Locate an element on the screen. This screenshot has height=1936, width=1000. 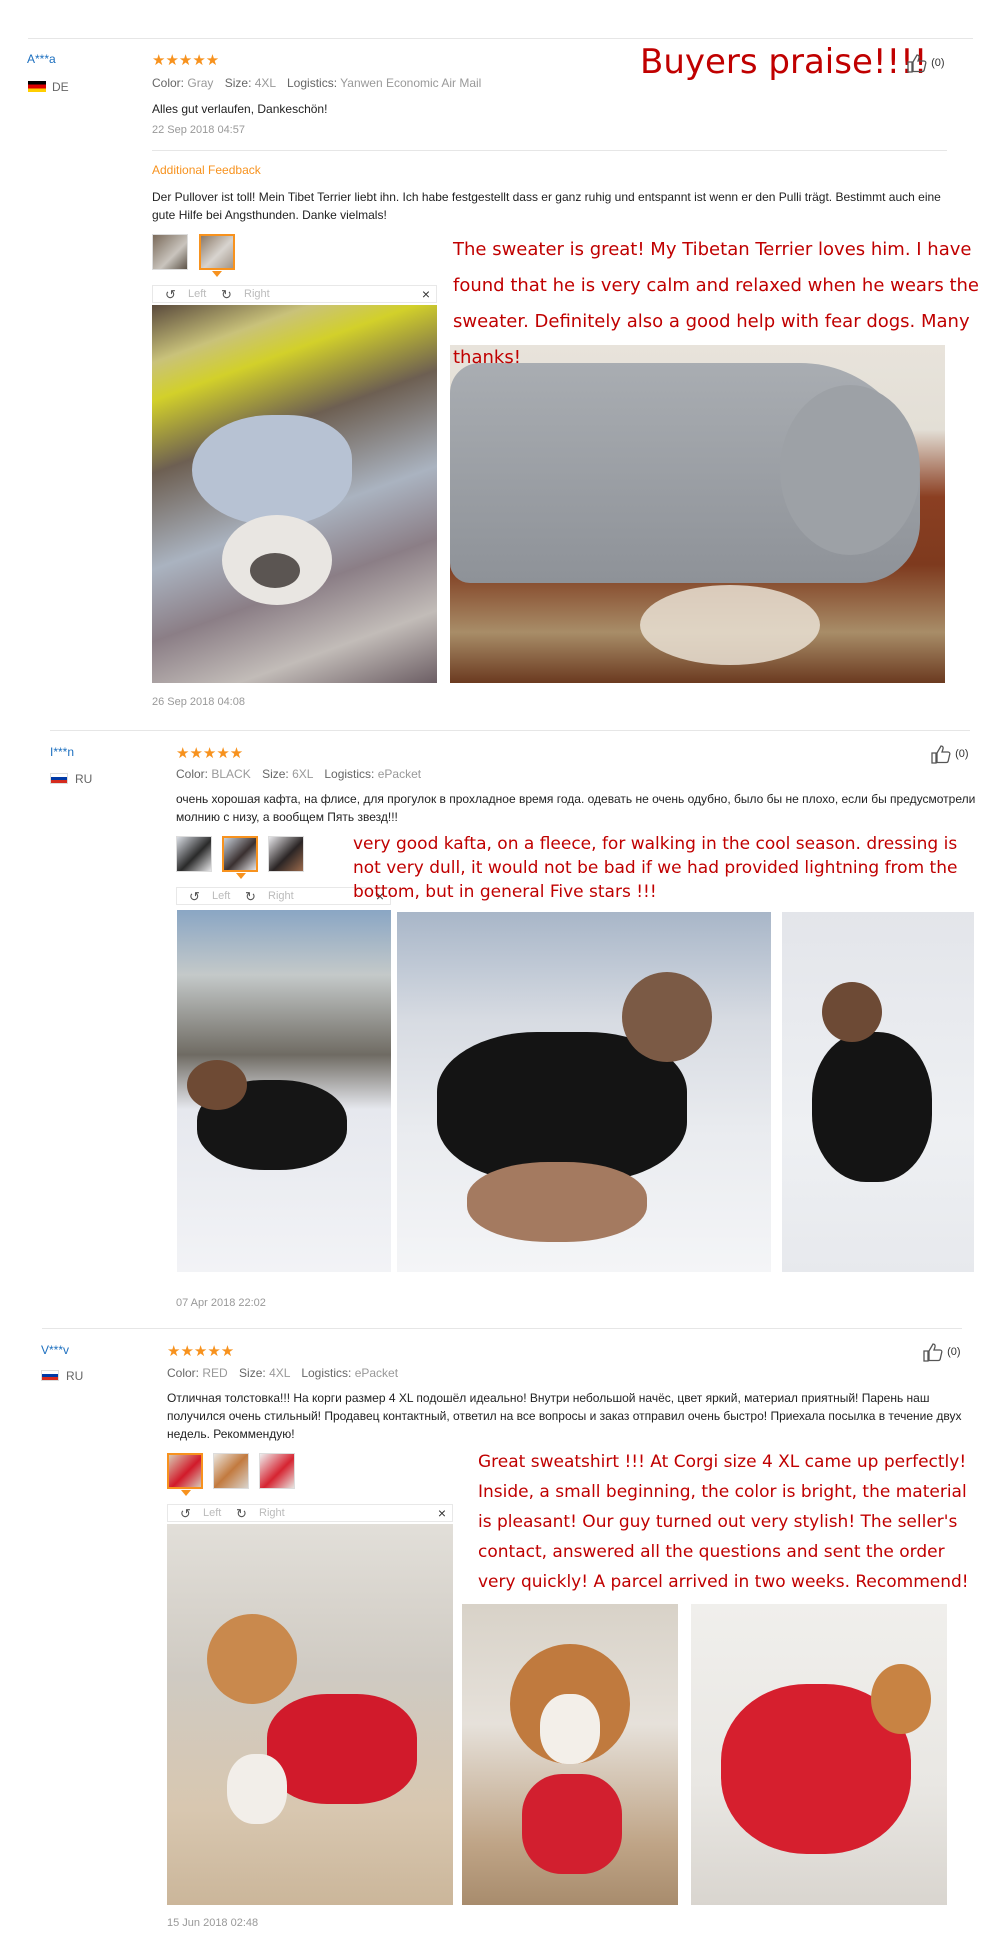
review-date: 22 Sep 2018 04:57 is located at coordinates (198, 130).